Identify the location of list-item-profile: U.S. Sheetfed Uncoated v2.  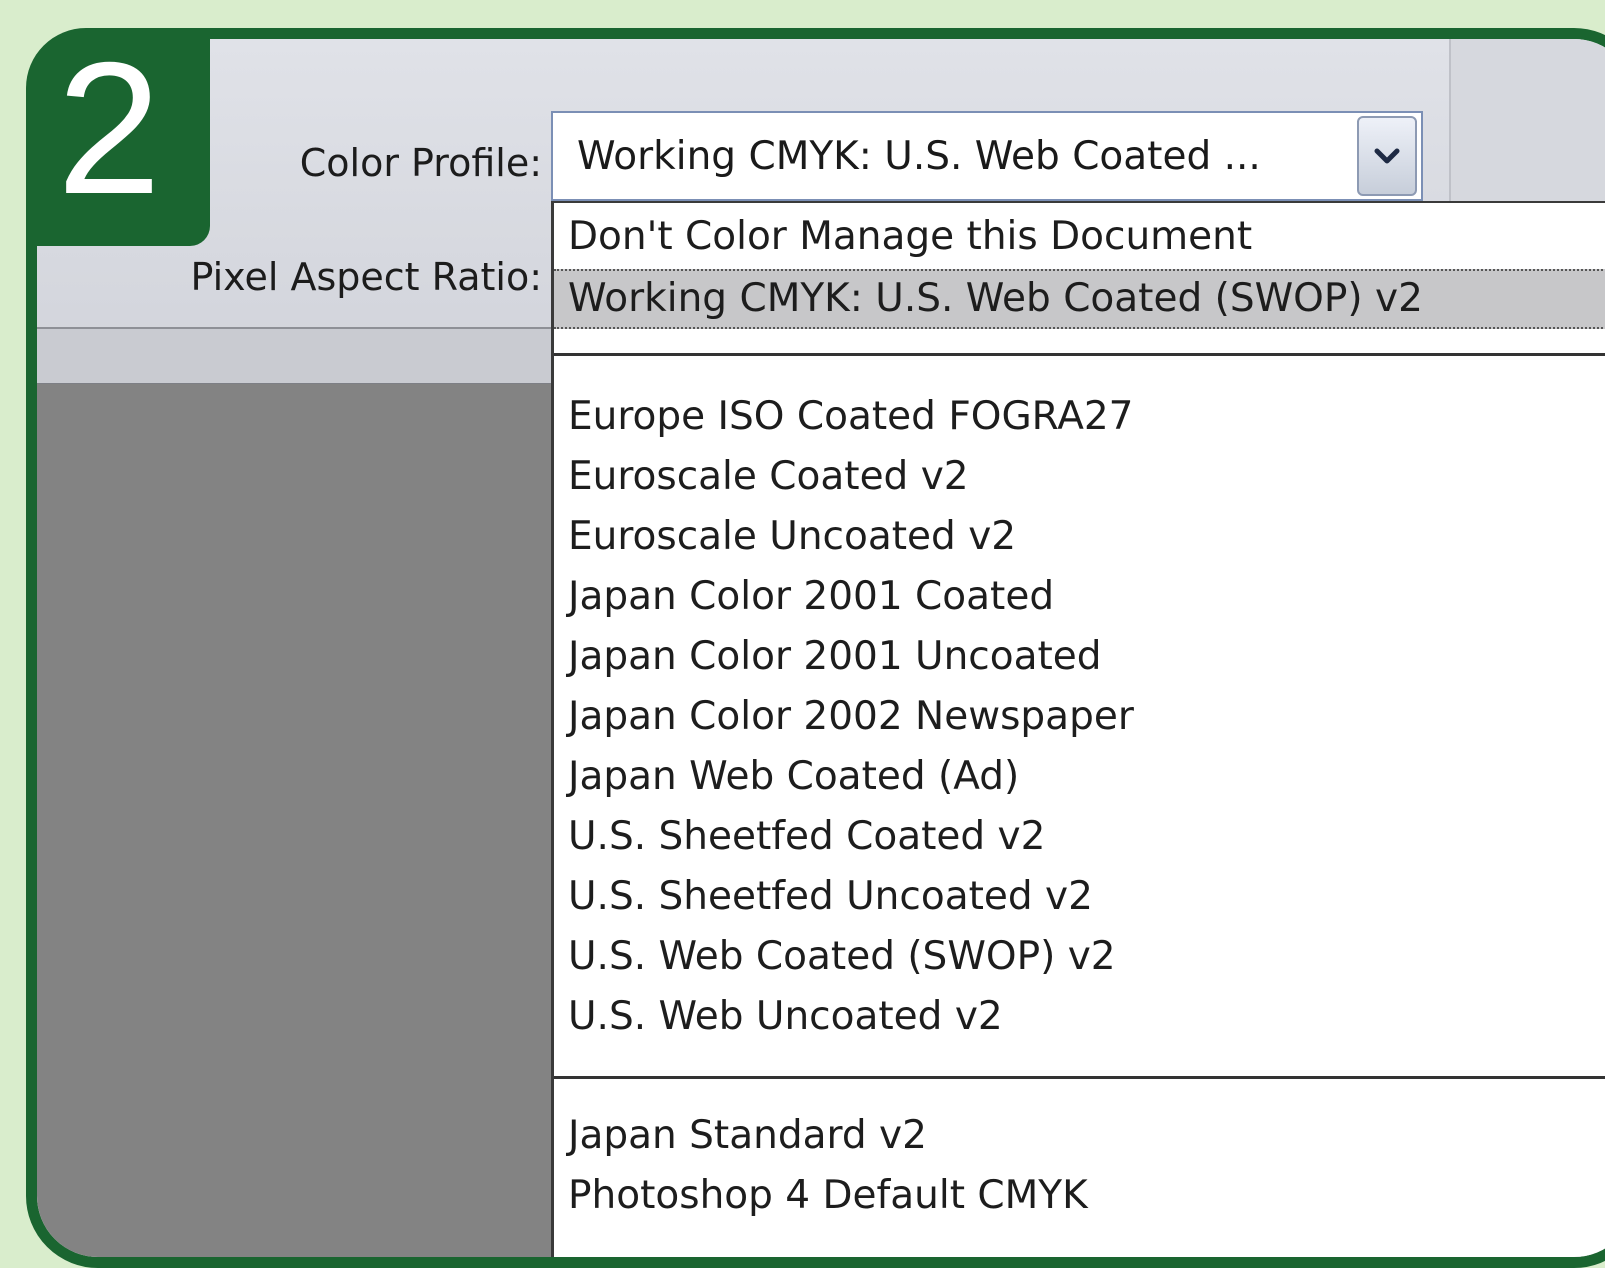
(830, 897).